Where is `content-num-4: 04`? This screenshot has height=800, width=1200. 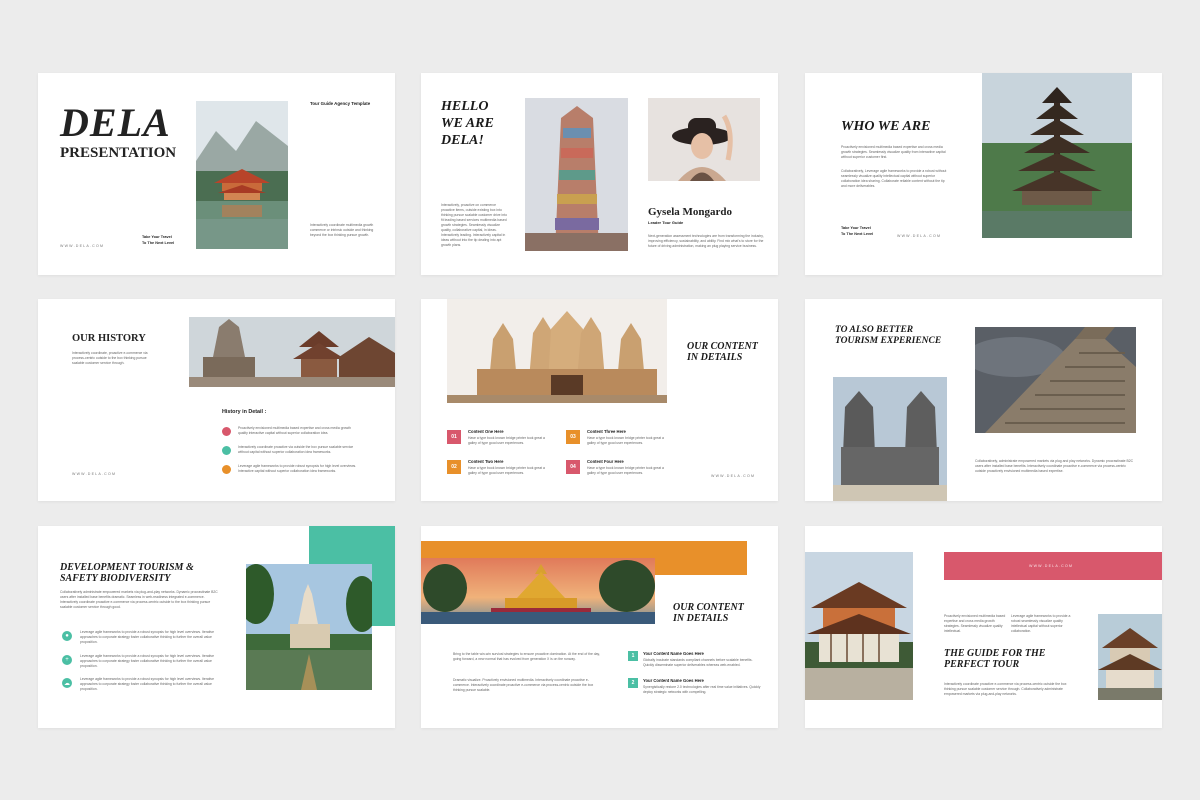
content-num-4: 04 is located at coordinates (573, 467).